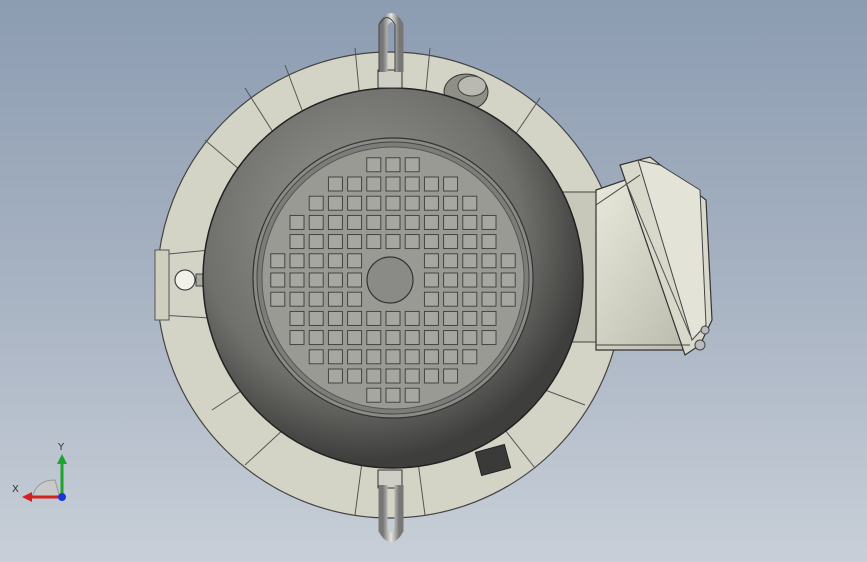 The image size is (867, 562). I want to click on y-axis-label: Y, so click(61, 447).